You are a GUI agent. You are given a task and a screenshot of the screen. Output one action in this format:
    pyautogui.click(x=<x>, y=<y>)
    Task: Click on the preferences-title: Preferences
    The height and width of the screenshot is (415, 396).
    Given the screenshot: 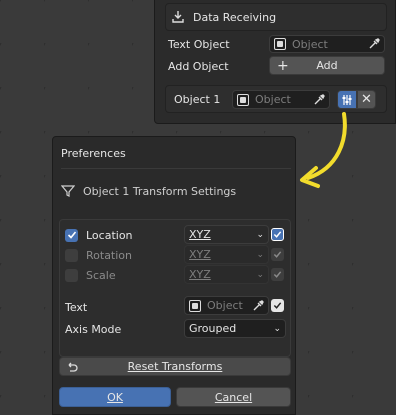 What is the action you would take?
    pyautogui.click(x=93, y=153)
    